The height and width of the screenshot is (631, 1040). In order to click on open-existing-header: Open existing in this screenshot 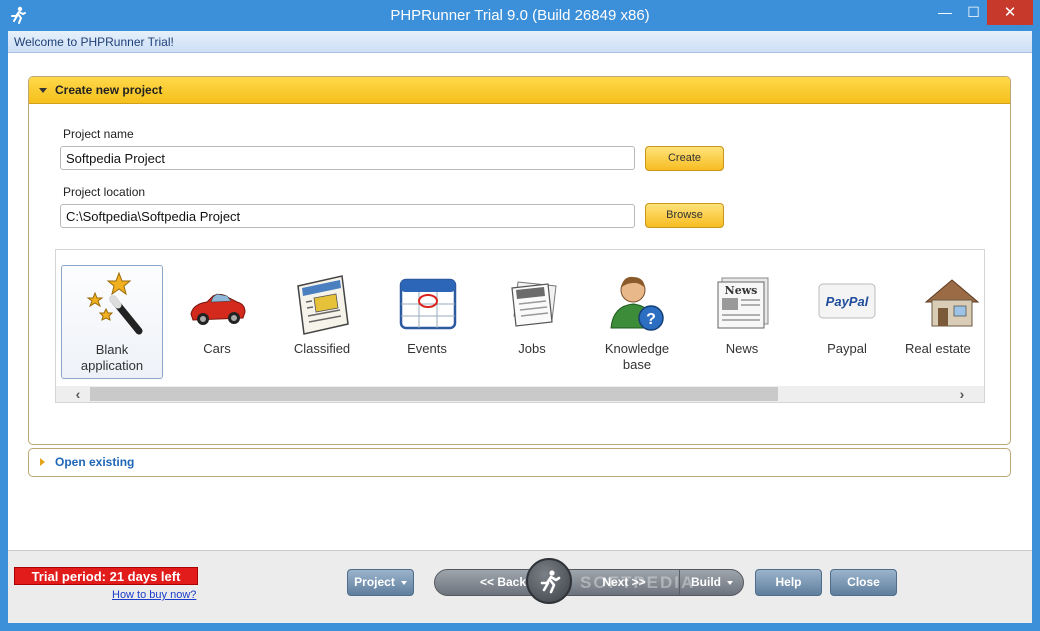, I will do `click(519, 462)`.